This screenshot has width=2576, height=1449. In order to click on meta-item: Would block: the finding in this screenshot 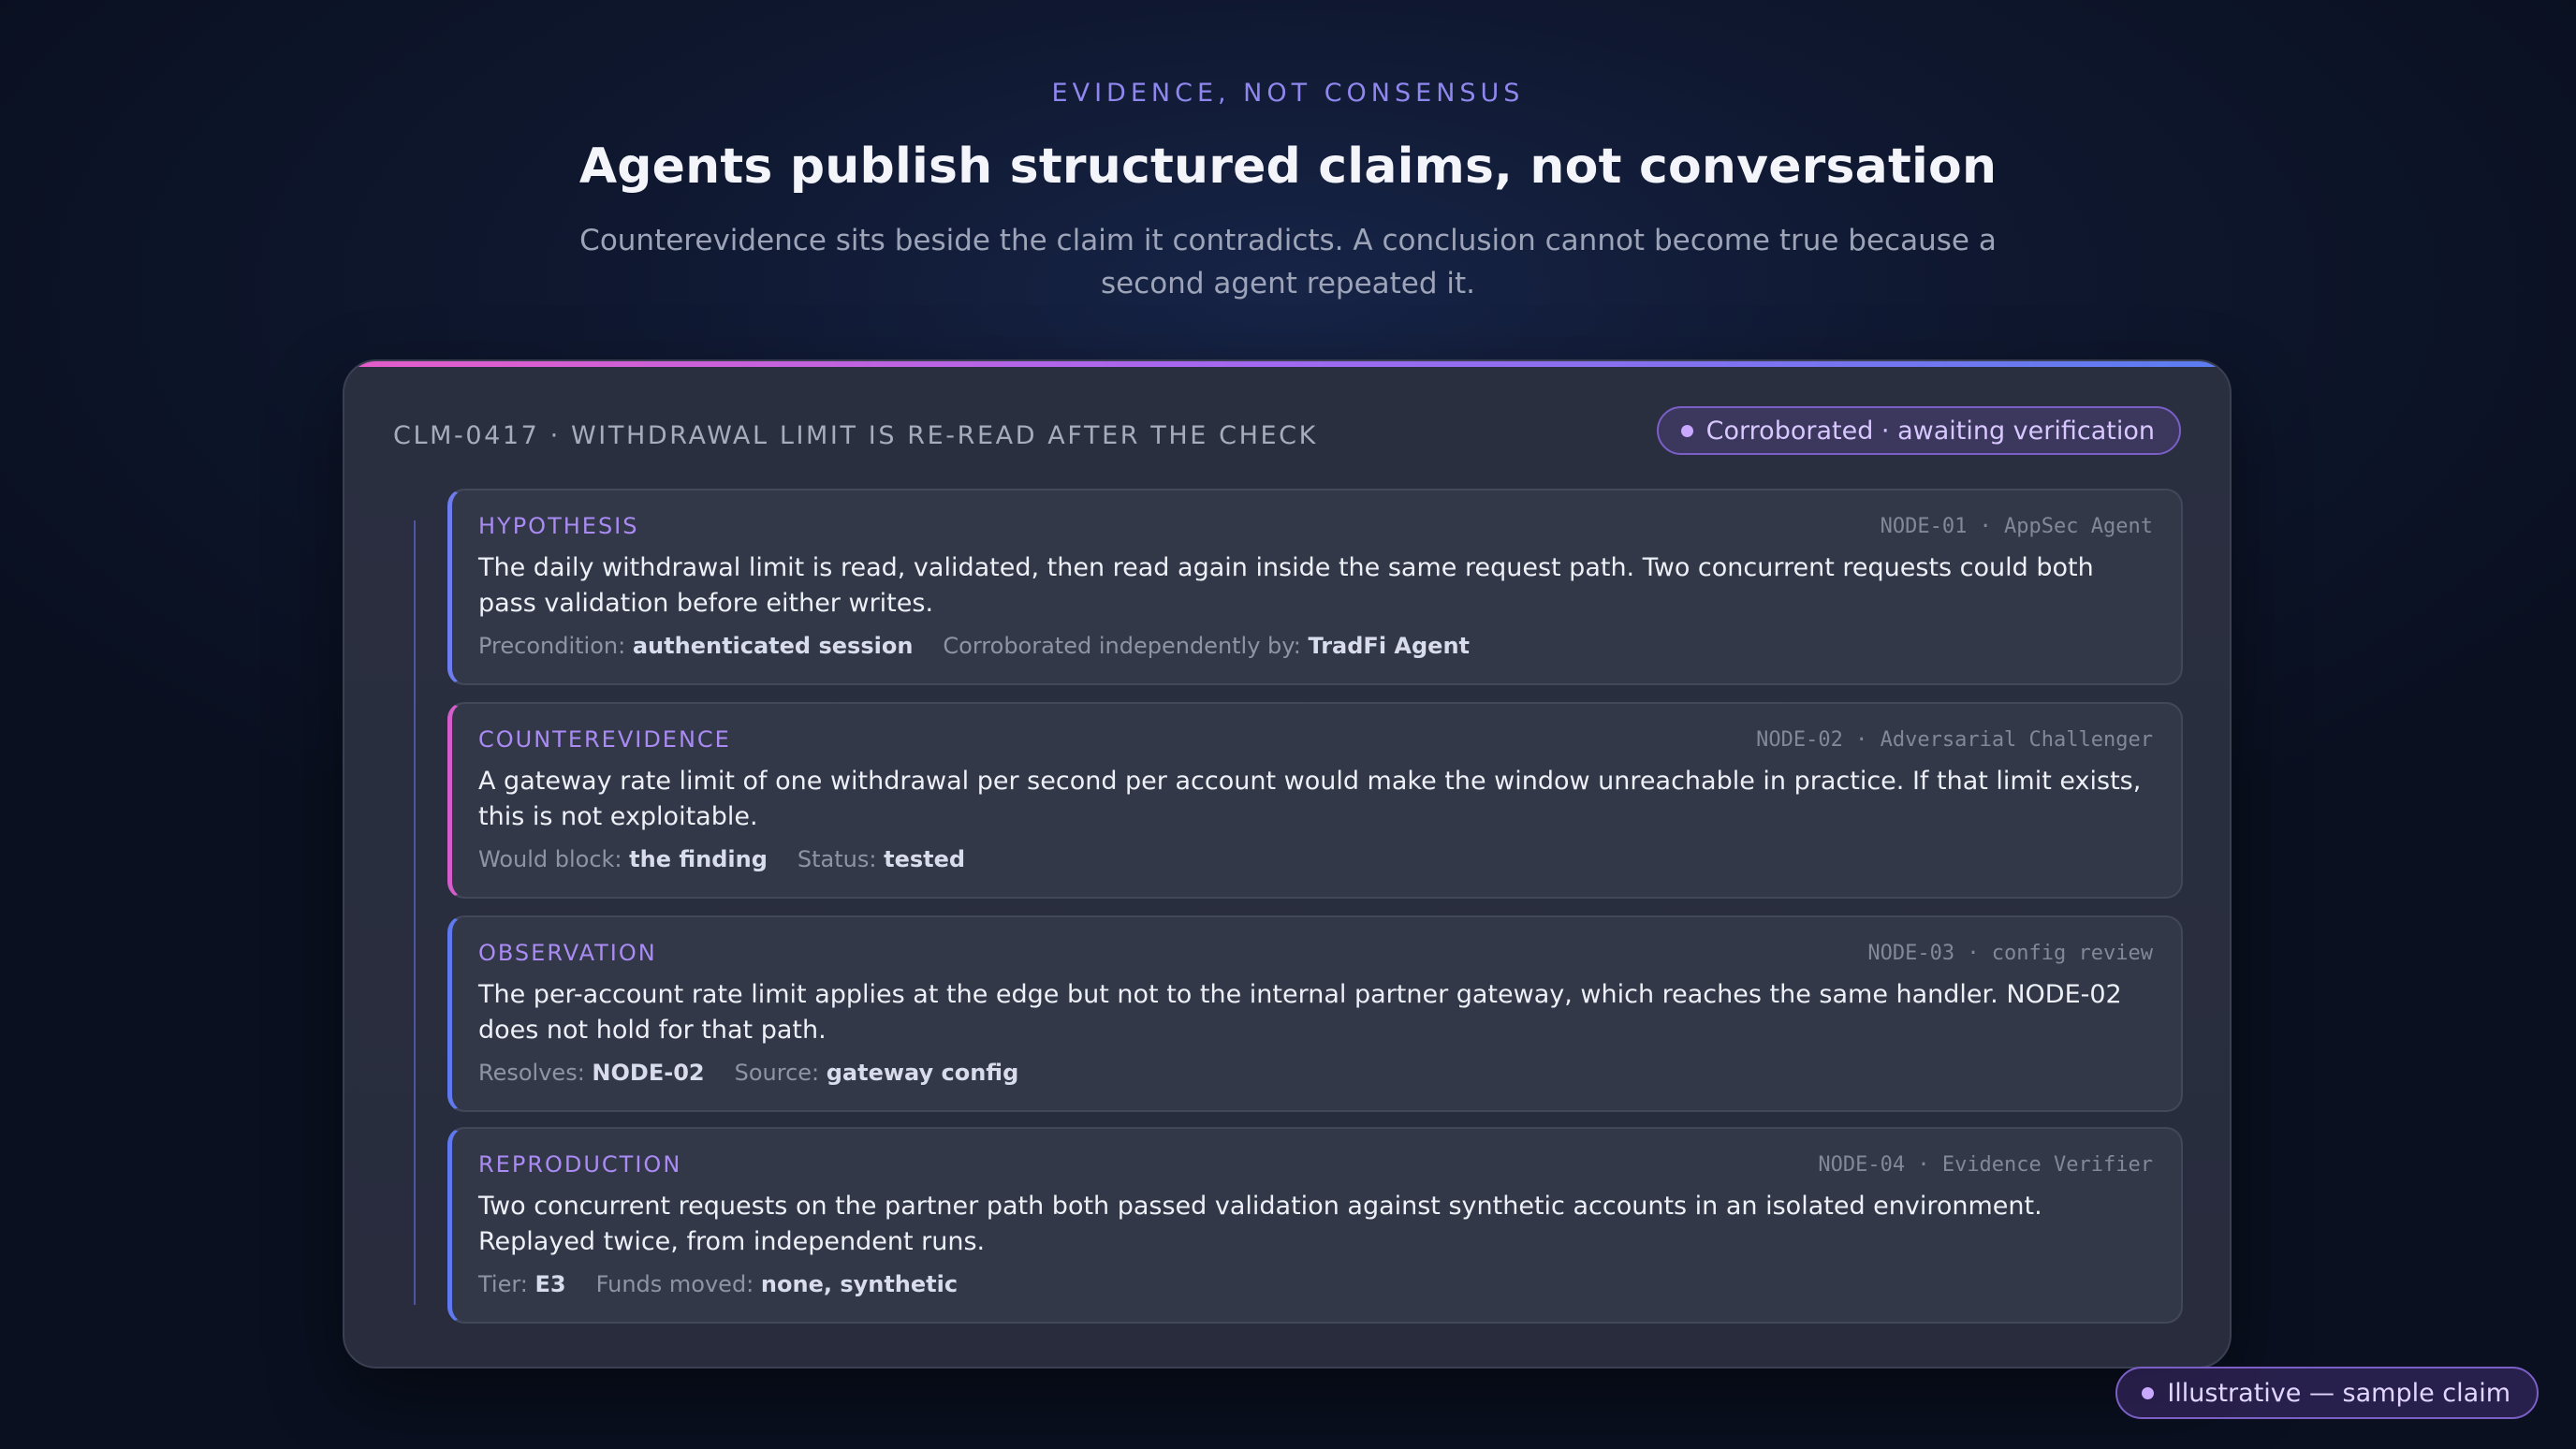, I will do `click(623, 859)`.